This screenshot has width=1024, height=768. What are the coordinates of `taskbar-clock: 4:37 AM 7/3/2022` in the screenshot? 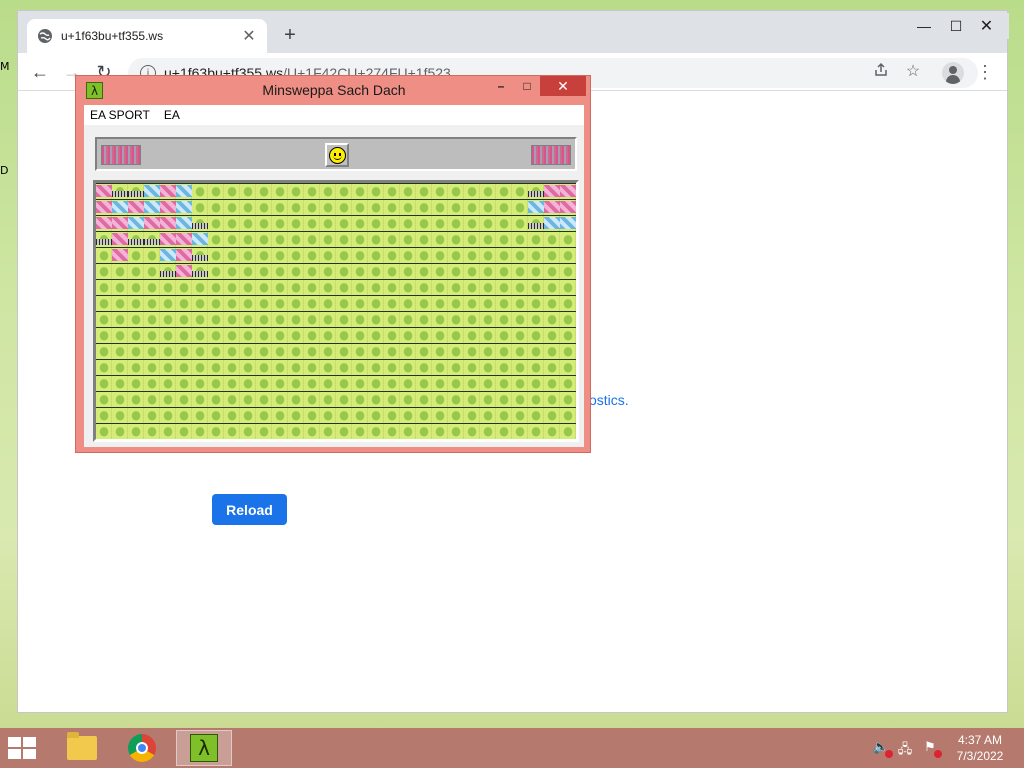 It's located at (980, 748).